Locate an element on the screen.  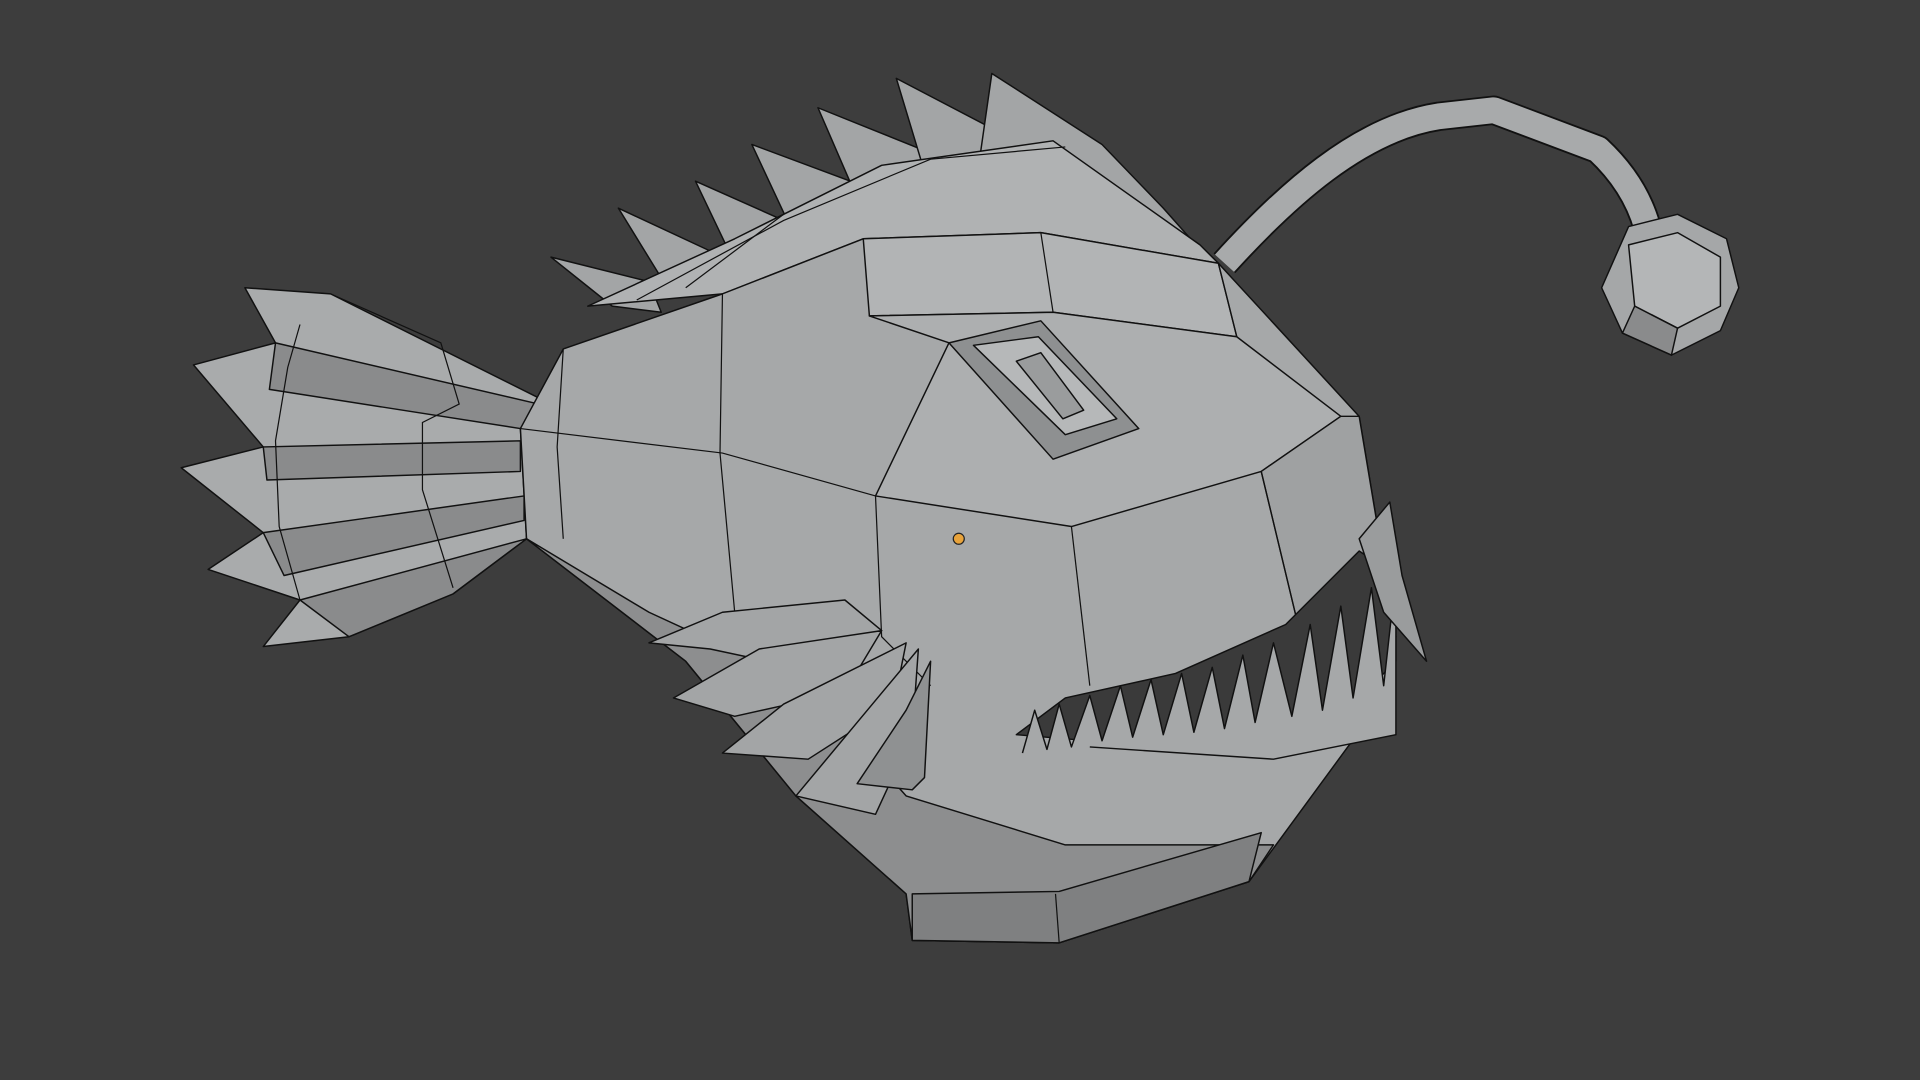
object-origin-dot-icon is located at coordinates (958, 538).